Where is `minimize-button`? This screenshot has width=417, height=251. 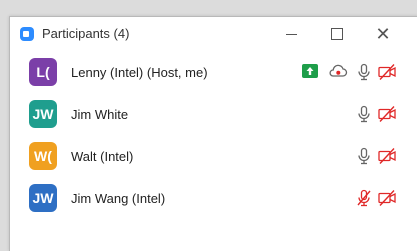
minimize-button is located at coordinates (291, 34).